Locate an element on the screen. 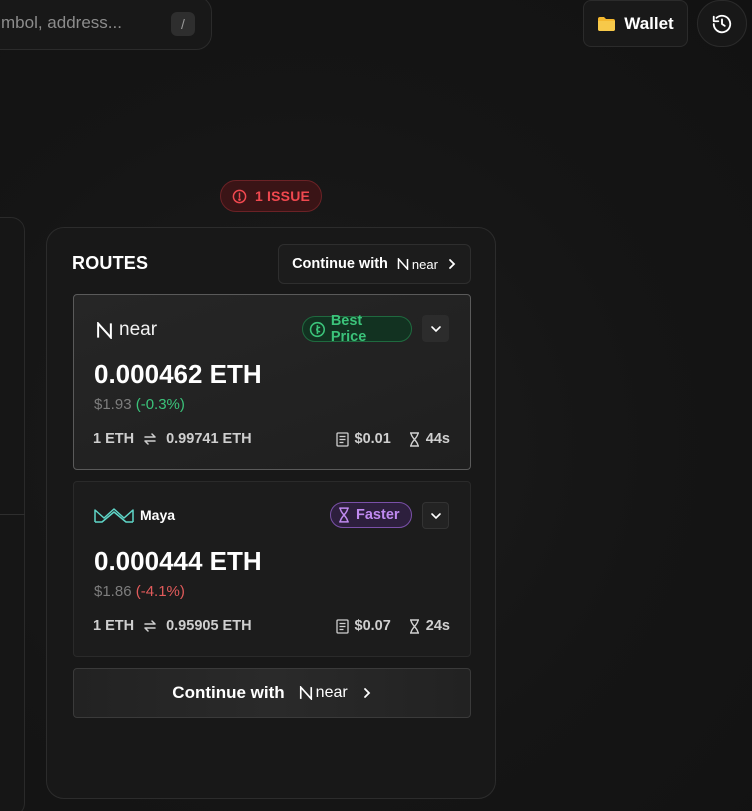 The height and width of the screenshot is (811, 752). issue-label: 1 ISSUE is located at coordinates (282, 196).